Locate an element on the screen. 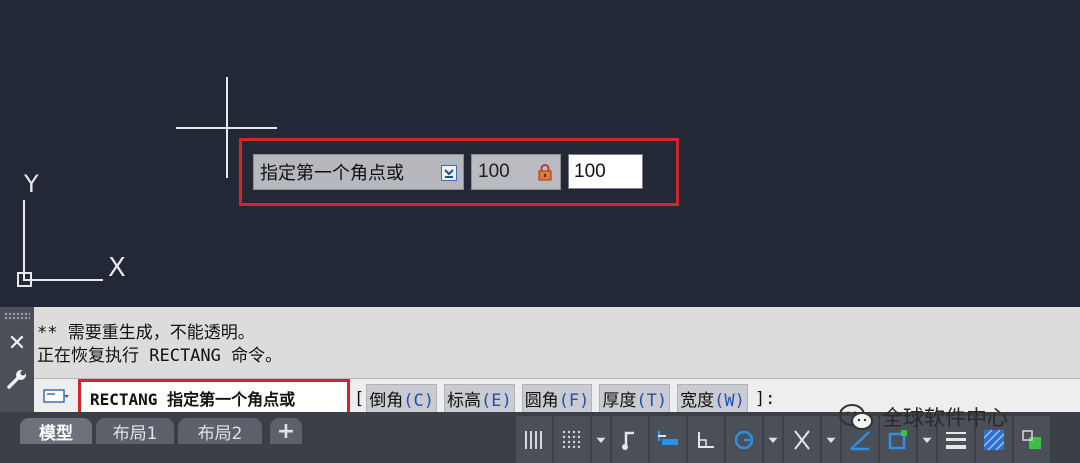  command-customize-icon is located at coordinates (56, 396).